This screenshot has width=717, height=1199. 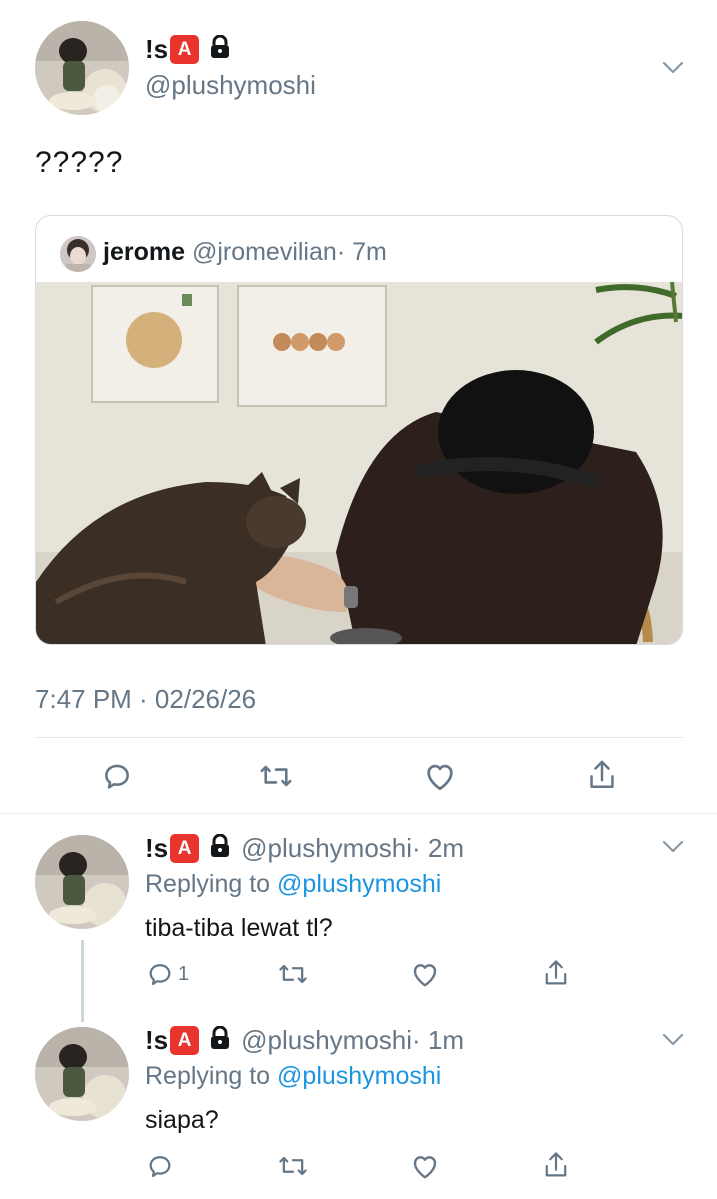 What do you see at coordinates (264, 252) in the screenshot?
I see `quoted-handle: @jromevilian` at bounding box center [264, 252].